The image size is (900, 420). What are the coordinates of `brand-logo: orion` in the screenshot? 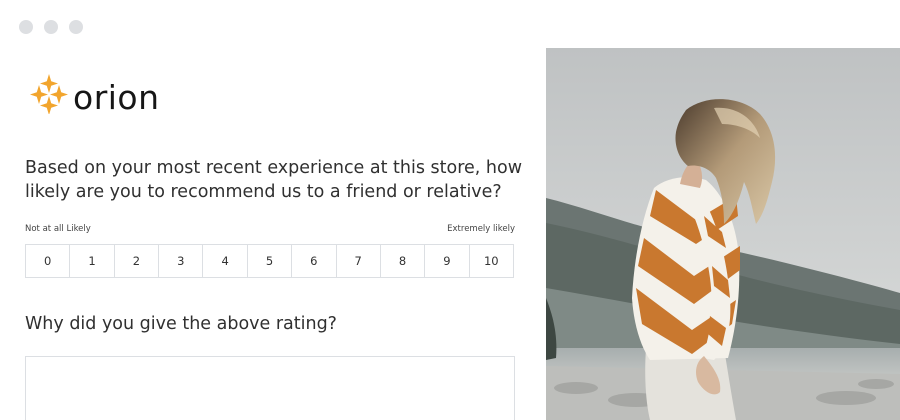 It's located at (93, 91).